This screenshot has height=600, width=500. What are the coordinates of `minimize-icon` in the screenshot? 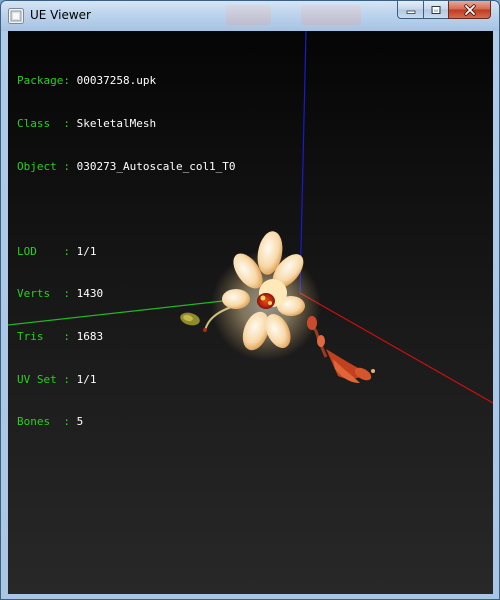 It's located at (410, 12).